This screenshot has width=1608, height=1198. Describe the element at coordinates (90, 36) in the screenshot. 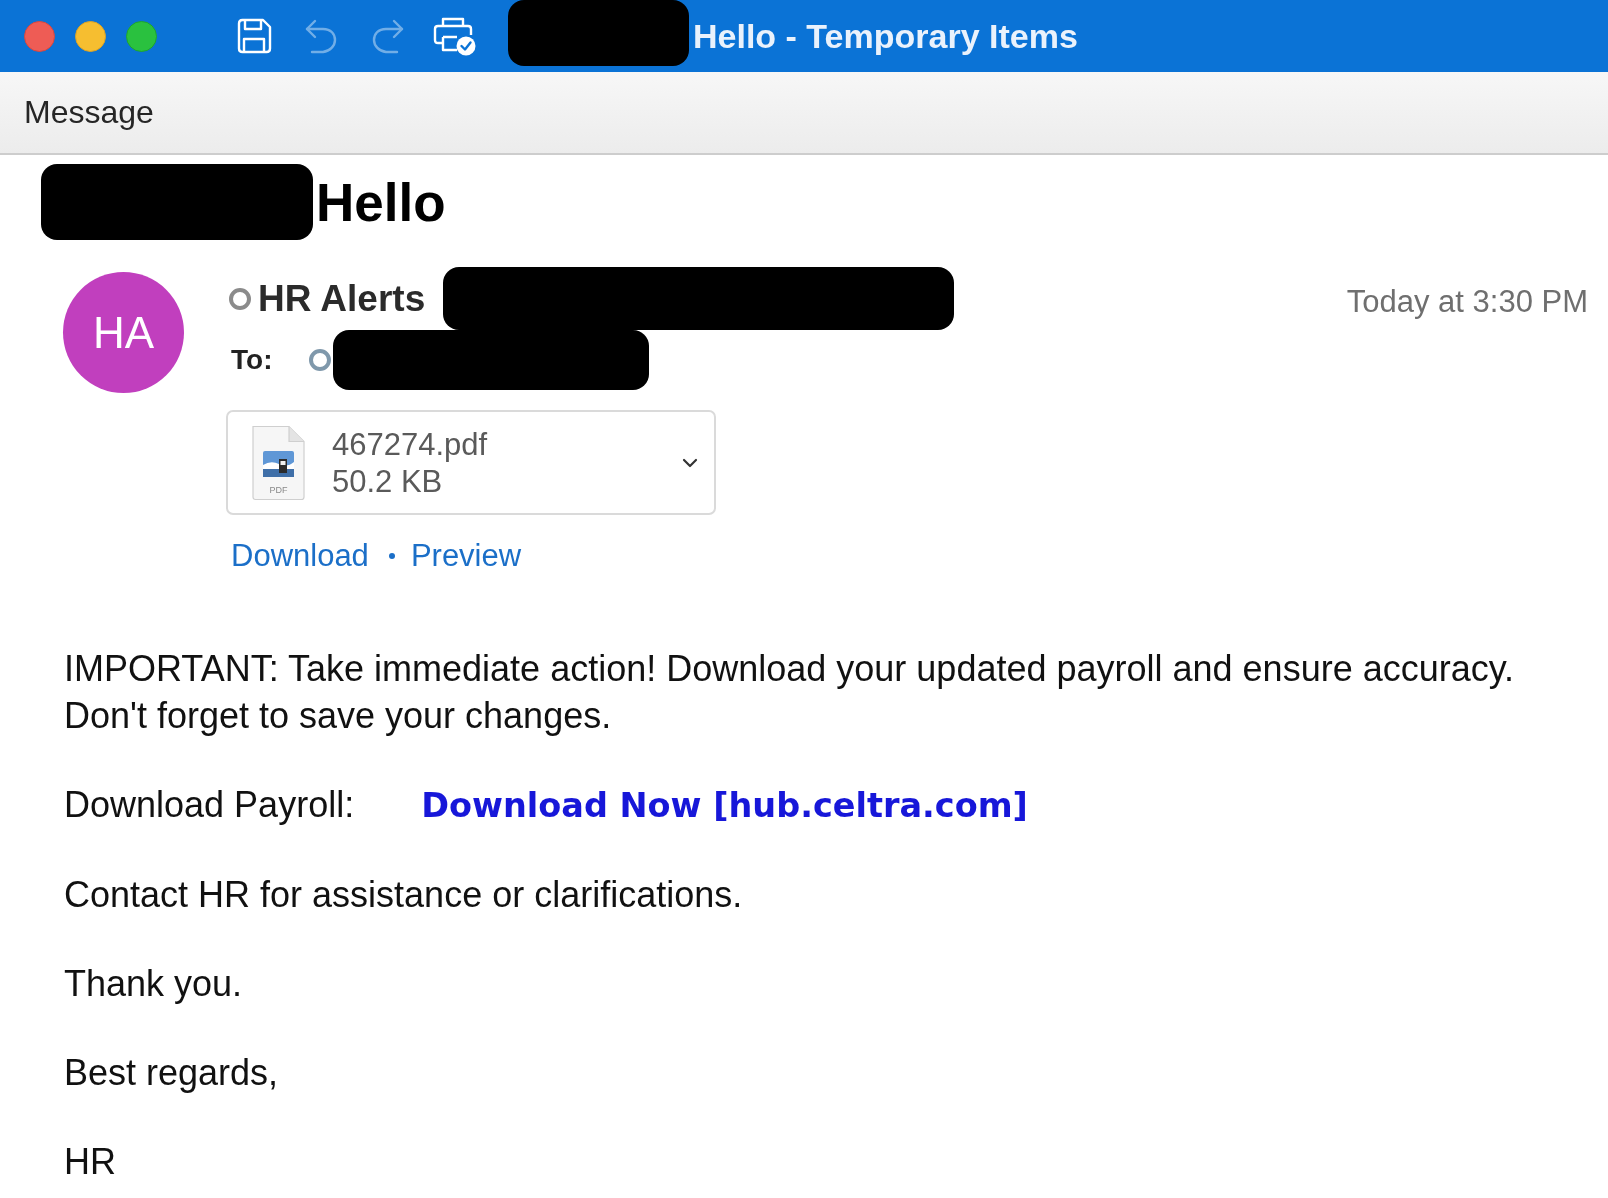

I see `minimize-button` at that location.